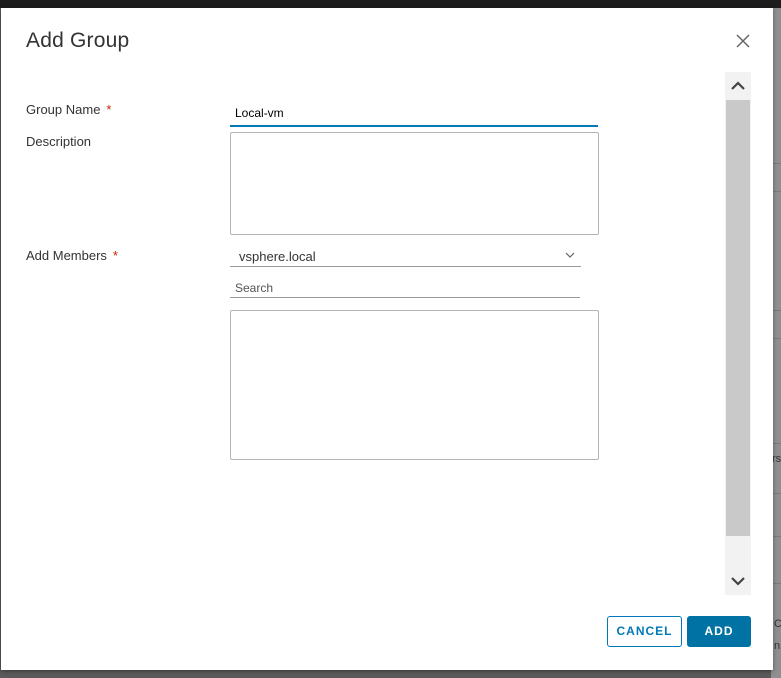 The image size is (781, 678). Describe the element at coordinates (59, 141) in the screenshot. I see `description-label: Description` at that location.